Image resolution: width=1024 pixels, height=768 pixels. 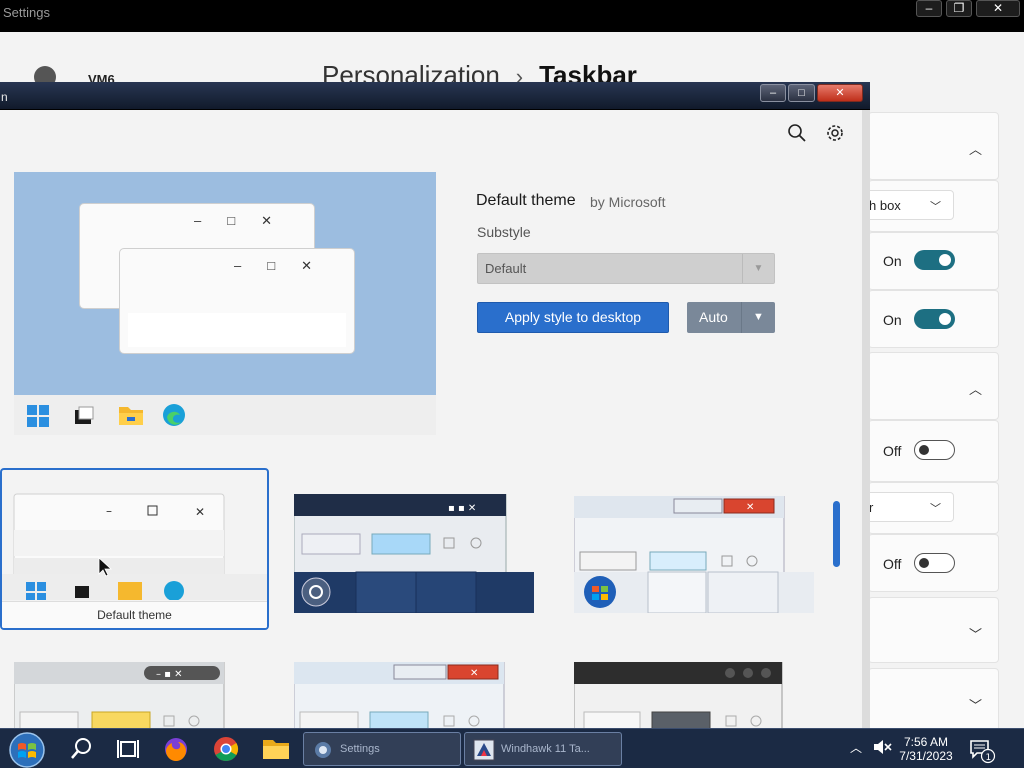 What do you see at coordinates (959, 8) in the screenshot?
I see `settings-maximize-button: ❐` at bounding box center [959, 8].